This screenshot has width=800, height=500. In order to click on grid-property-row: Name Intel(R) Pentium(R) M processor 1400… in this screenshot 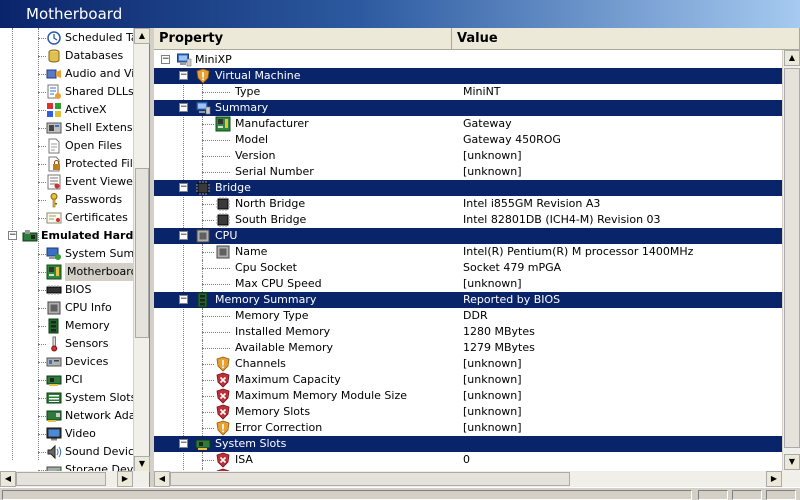, I will do `click(468, 252)`.